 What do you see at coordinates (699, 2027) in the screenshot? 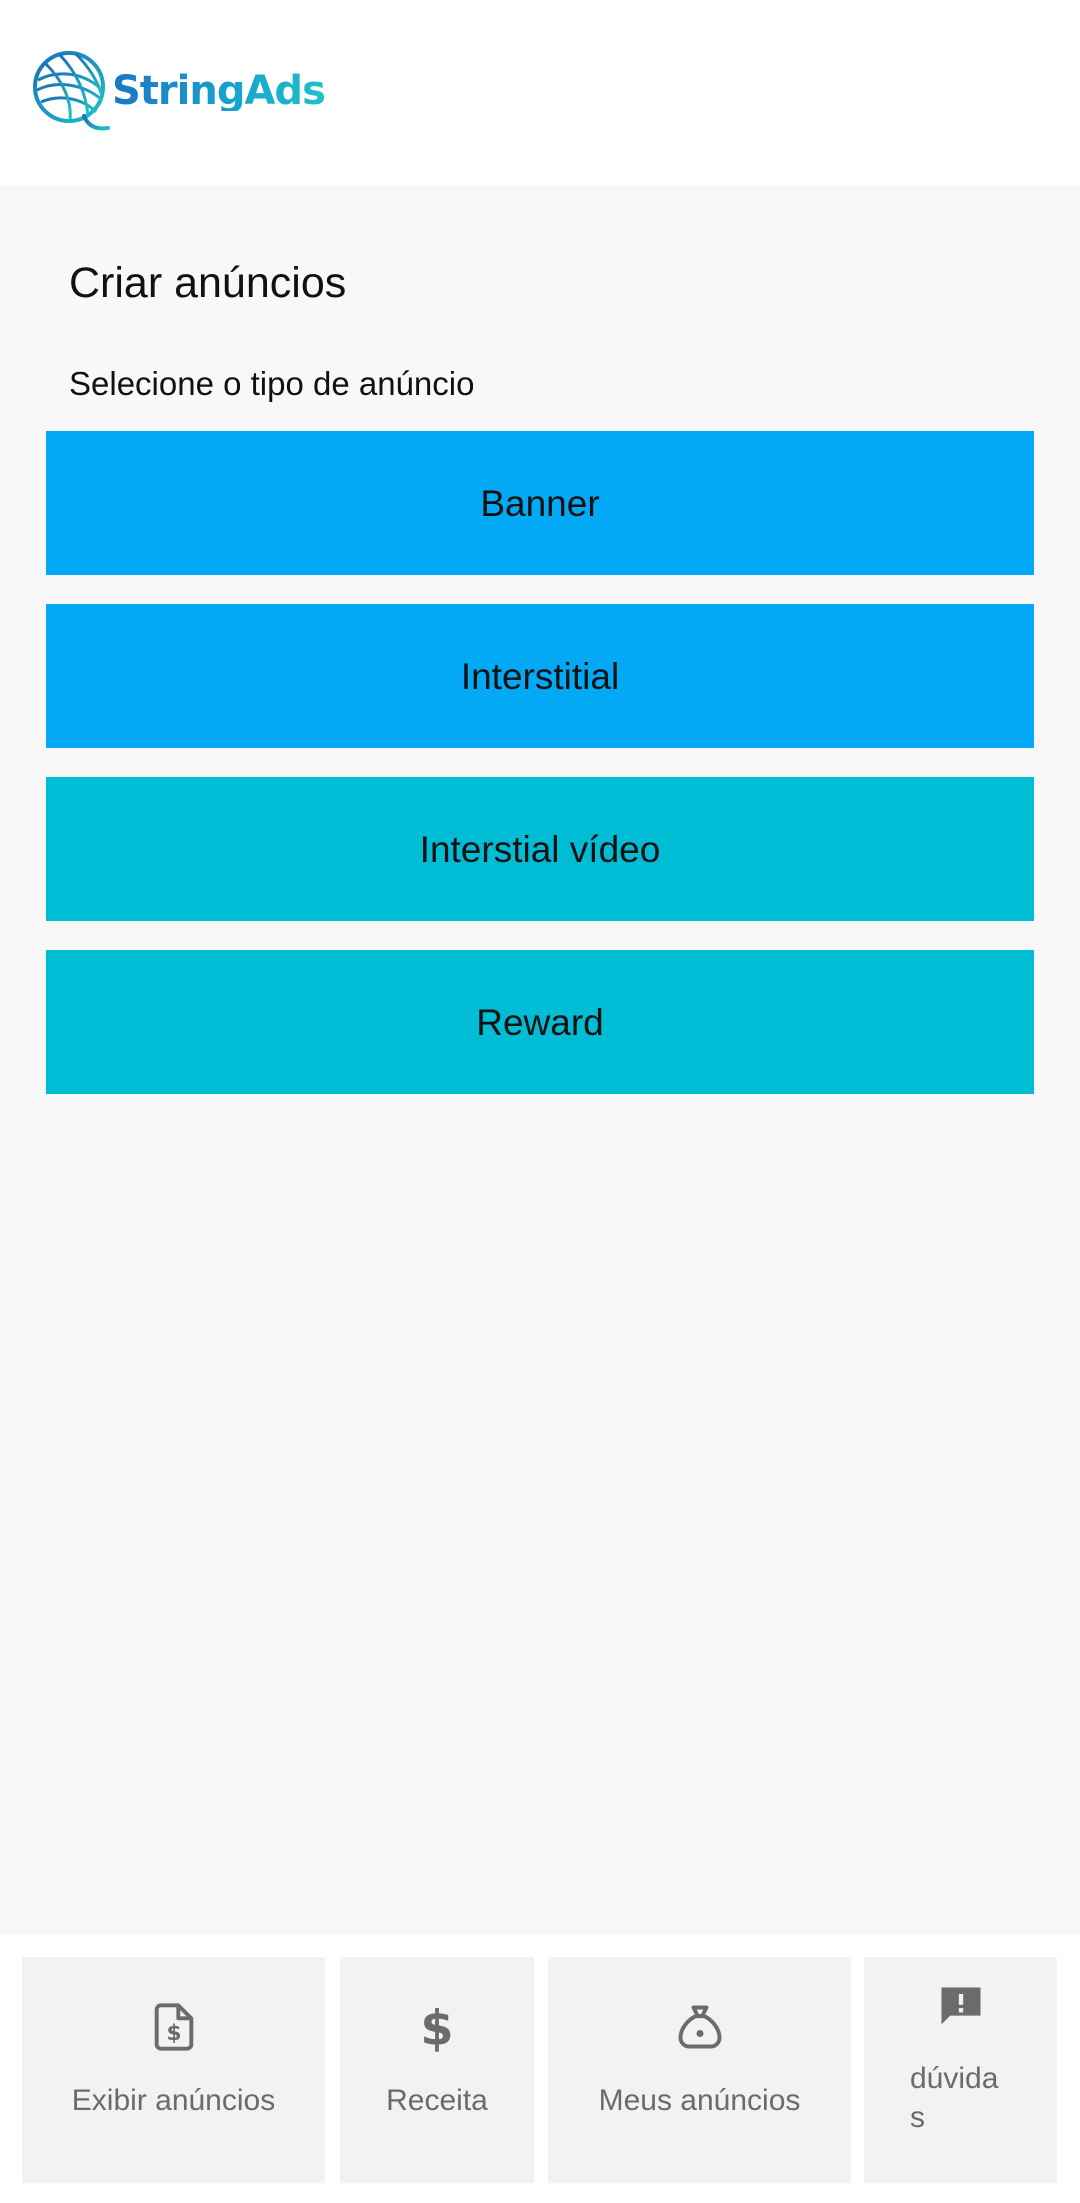
I see `money-bag-icon` at bounding box center [699, 2027].